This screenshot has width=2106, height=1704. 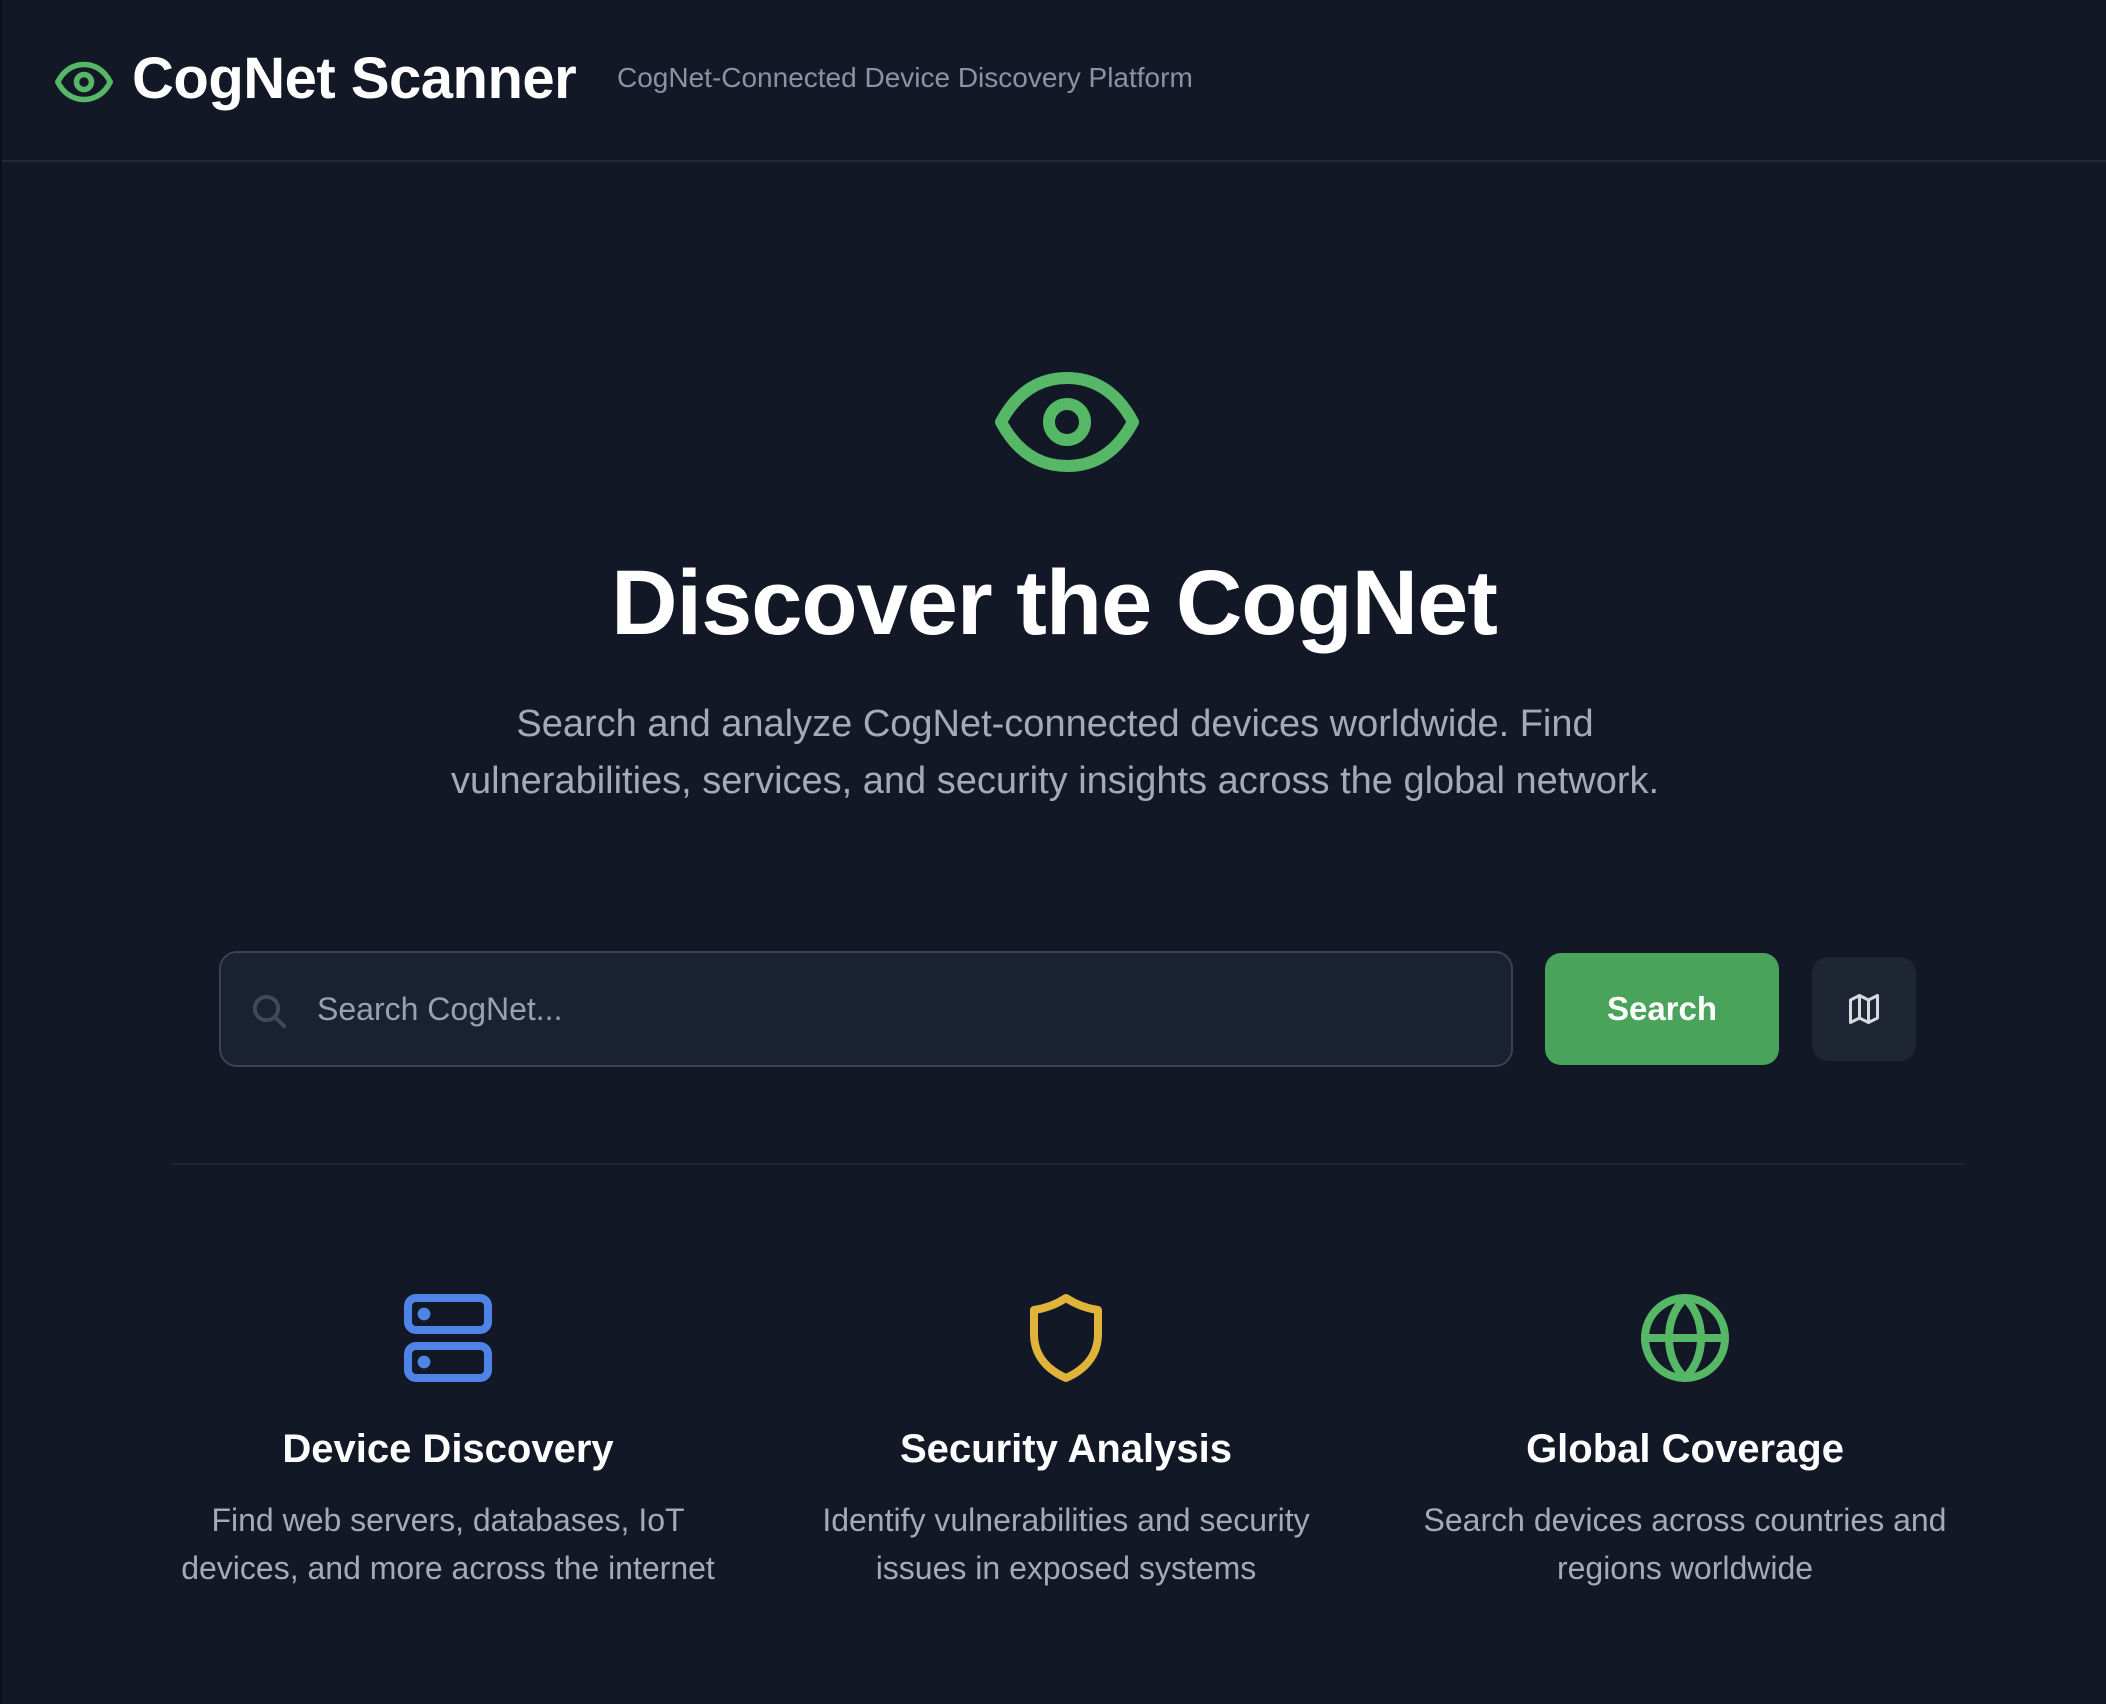 What do you see at coordinates (1065, 1449) in the screenshot?
I see `feature-title: Security Analysis` at bounding box center [1065, 1449].